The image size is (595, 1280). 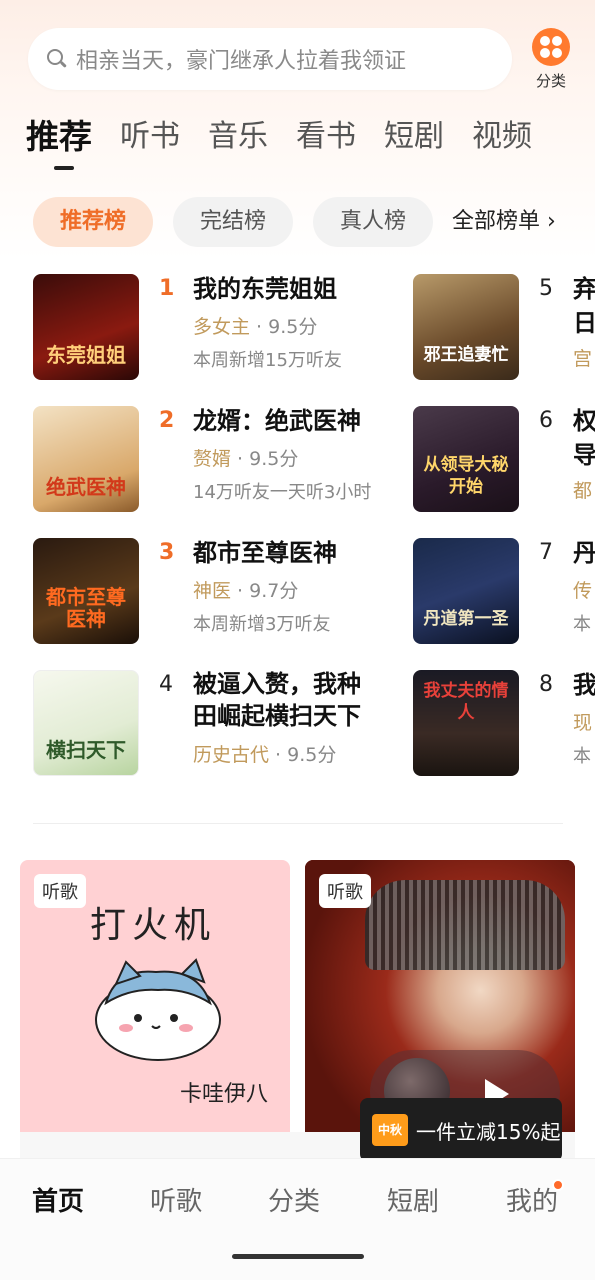 What do you see at coordinates (546, 420) in the screenshot?
I see `rank-number: 6` at bounding box center [546, 420].